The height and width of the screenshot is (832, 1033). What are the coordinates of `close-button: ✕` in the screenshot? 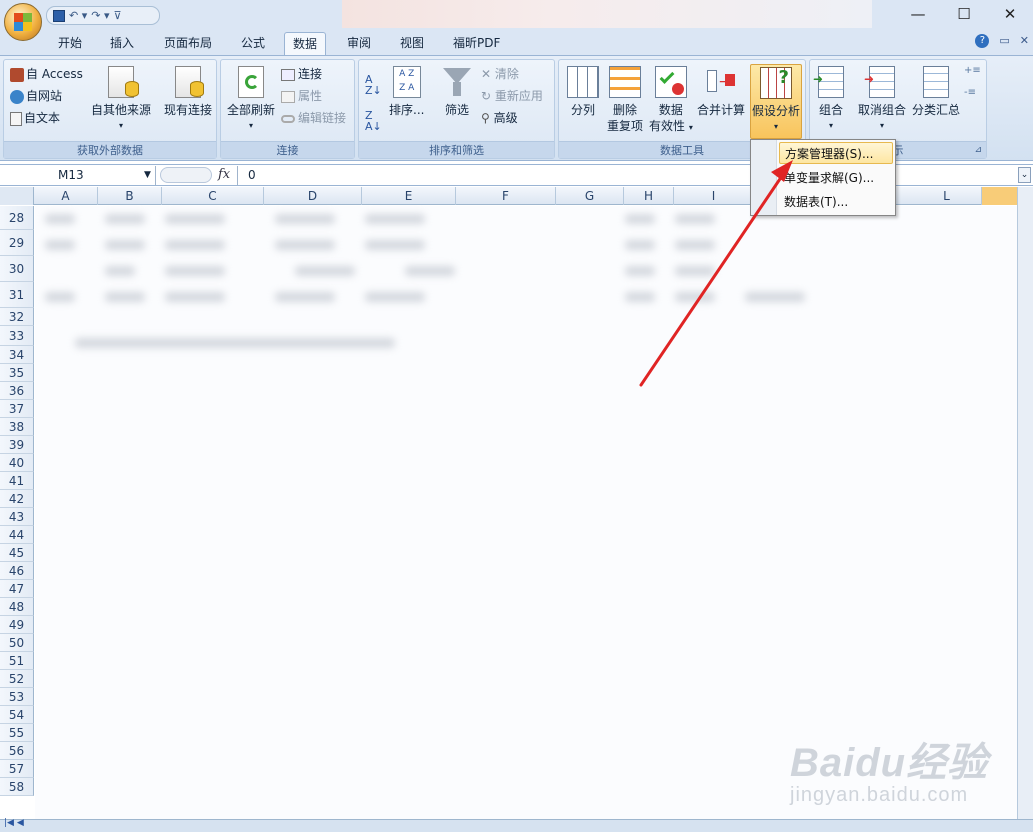 It's located at (1010, 14).